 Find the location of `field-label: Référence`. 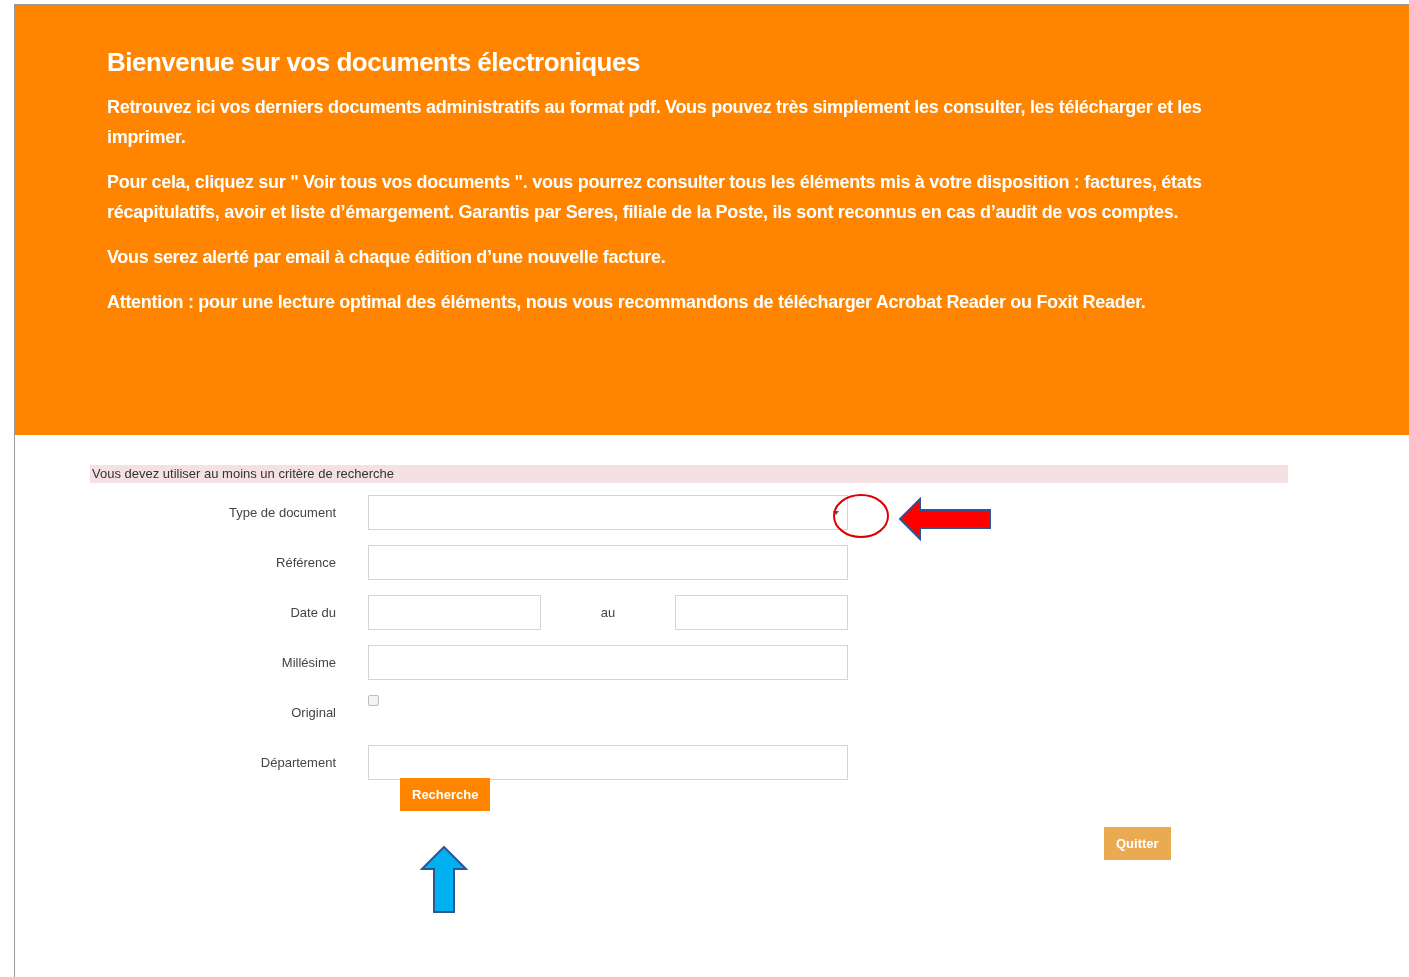

field-label: Référence is located at coordinates (306, 562).